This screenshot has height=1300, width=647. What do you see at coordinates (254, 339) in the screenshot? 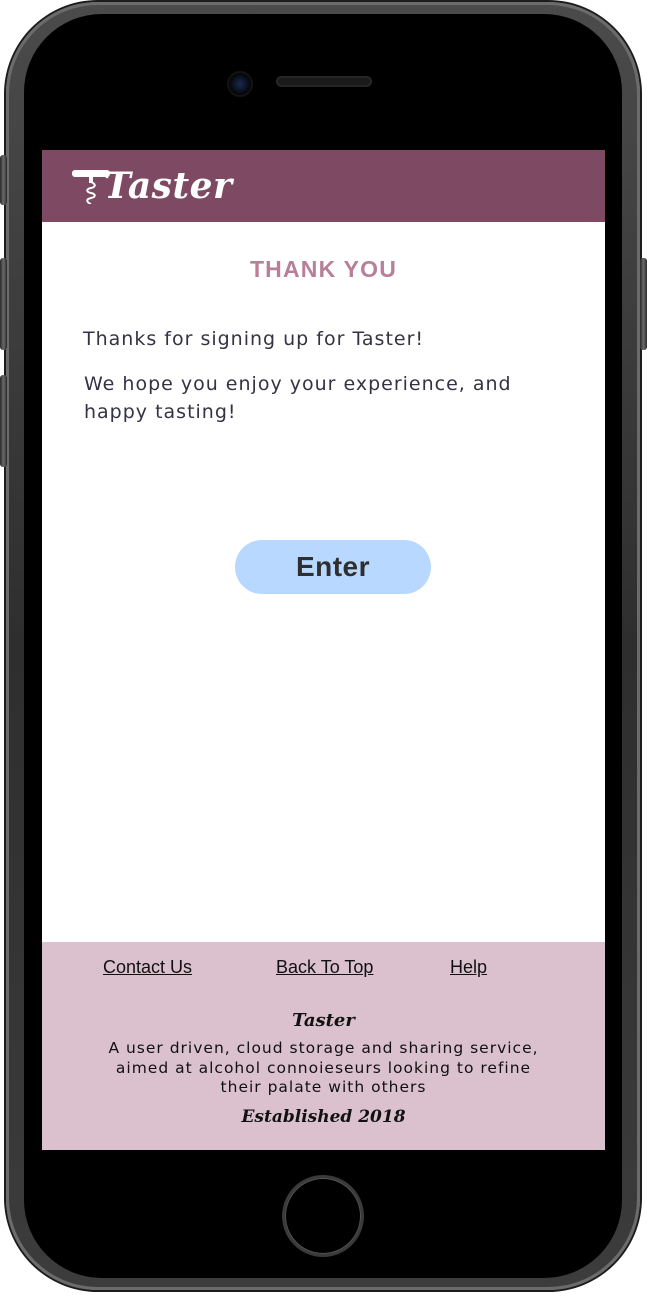
I see `signup-message: Thanks for signing up for Taster!` at bounding box center [254, 339].